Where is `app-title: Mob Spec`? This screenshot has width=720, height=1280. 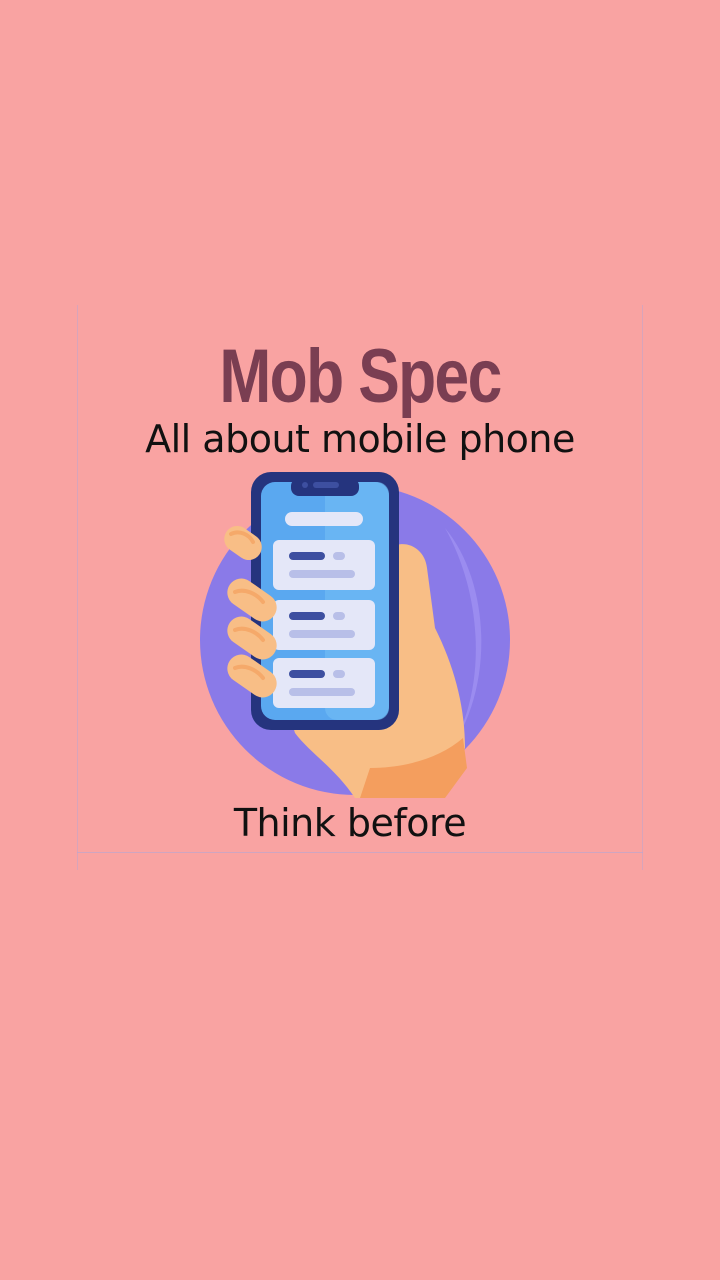
app-title: Mob Spec is located at coordinates (360, 376).